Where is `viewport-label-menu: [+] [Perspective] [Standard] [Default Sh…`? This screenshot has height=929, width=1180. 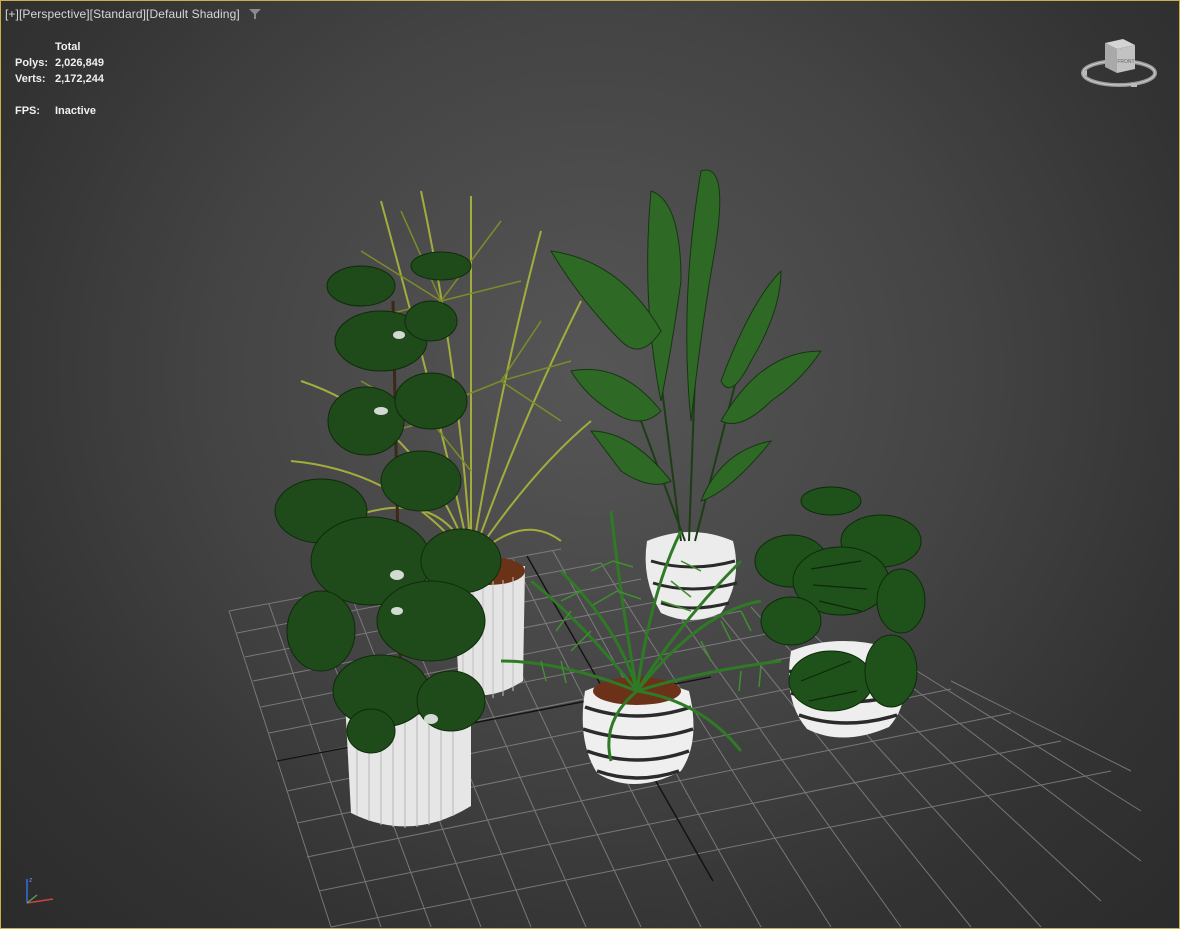 viewport-label-menu: [+] [Perspective] [Standard] [Default Sh… is located at coordinates (133, 14).